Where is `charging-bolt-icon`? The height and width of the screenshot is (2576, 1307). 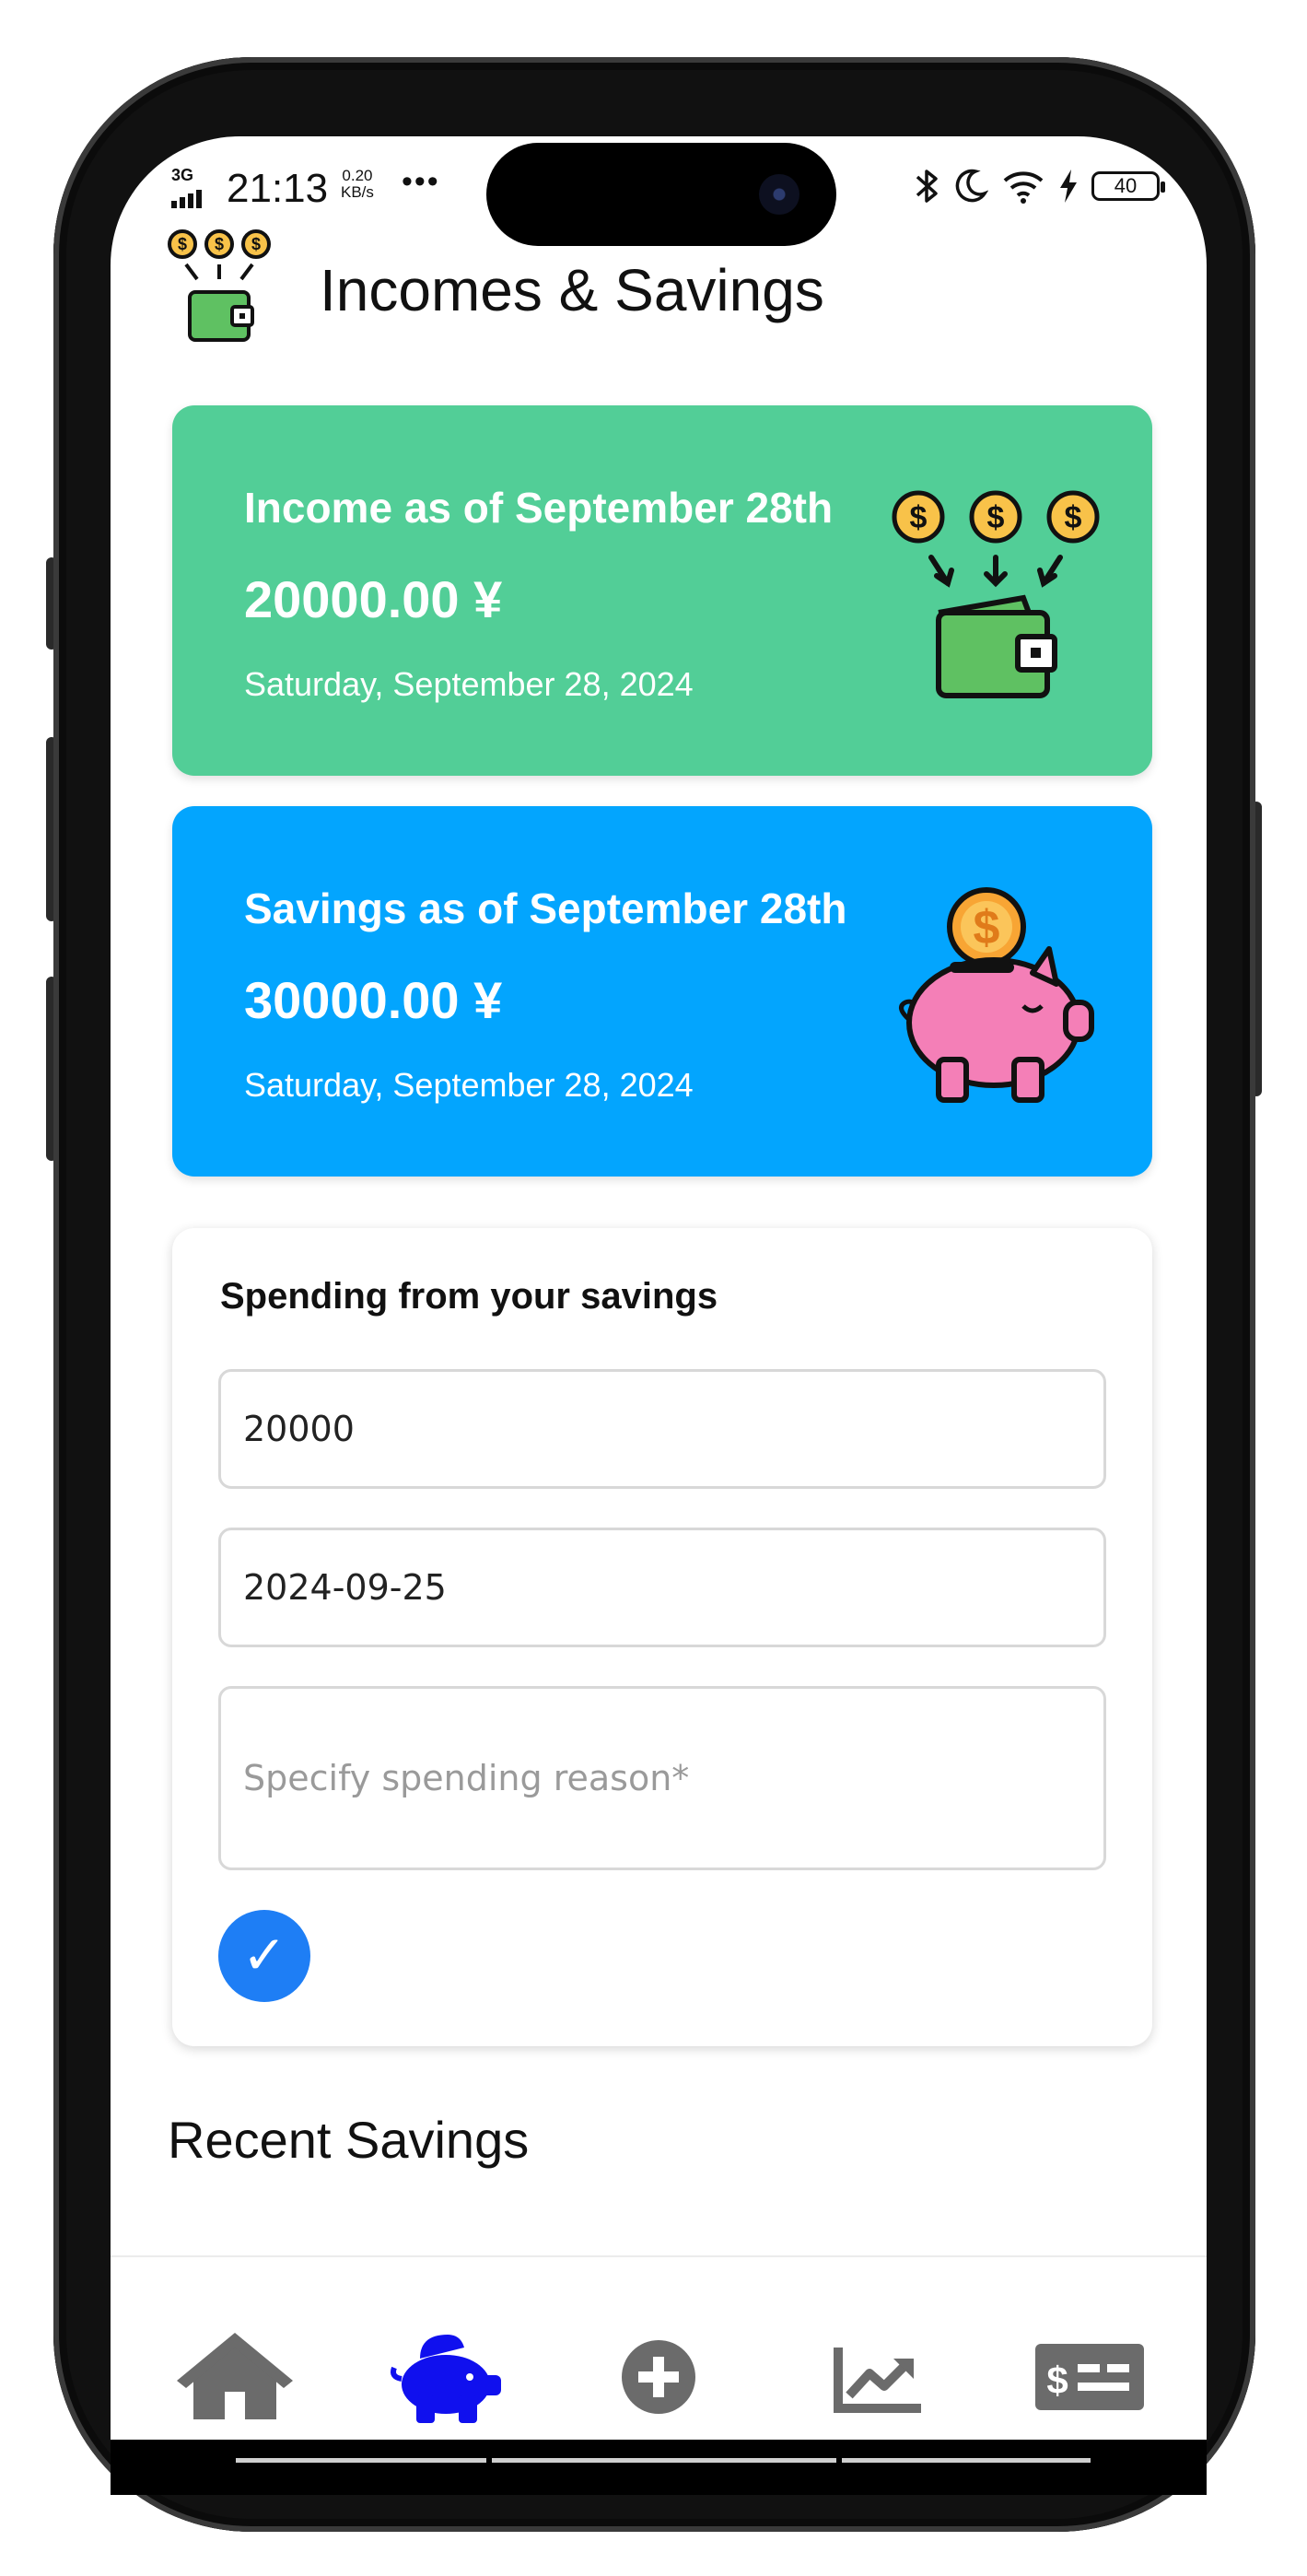 charging-bolt-icon is located at coordinates (1068, 186).